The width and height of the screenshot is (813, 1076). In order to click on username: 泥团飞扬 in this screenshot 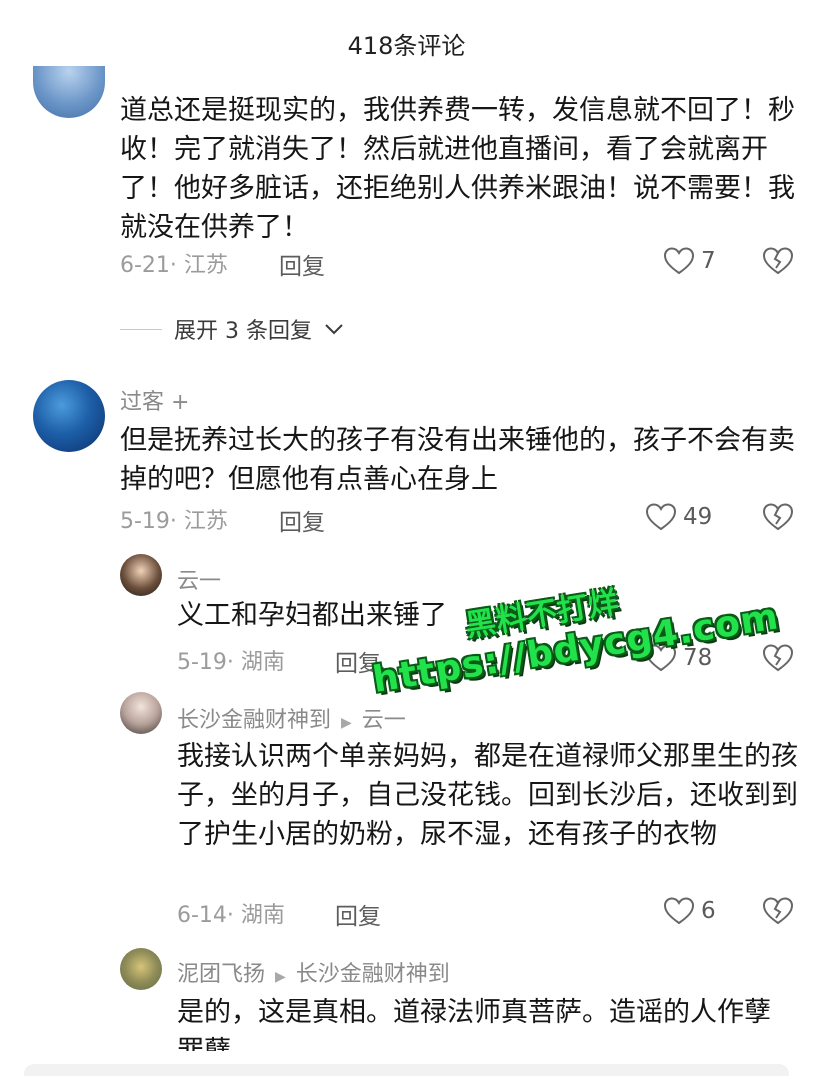, I will do `click(221, 974)`.